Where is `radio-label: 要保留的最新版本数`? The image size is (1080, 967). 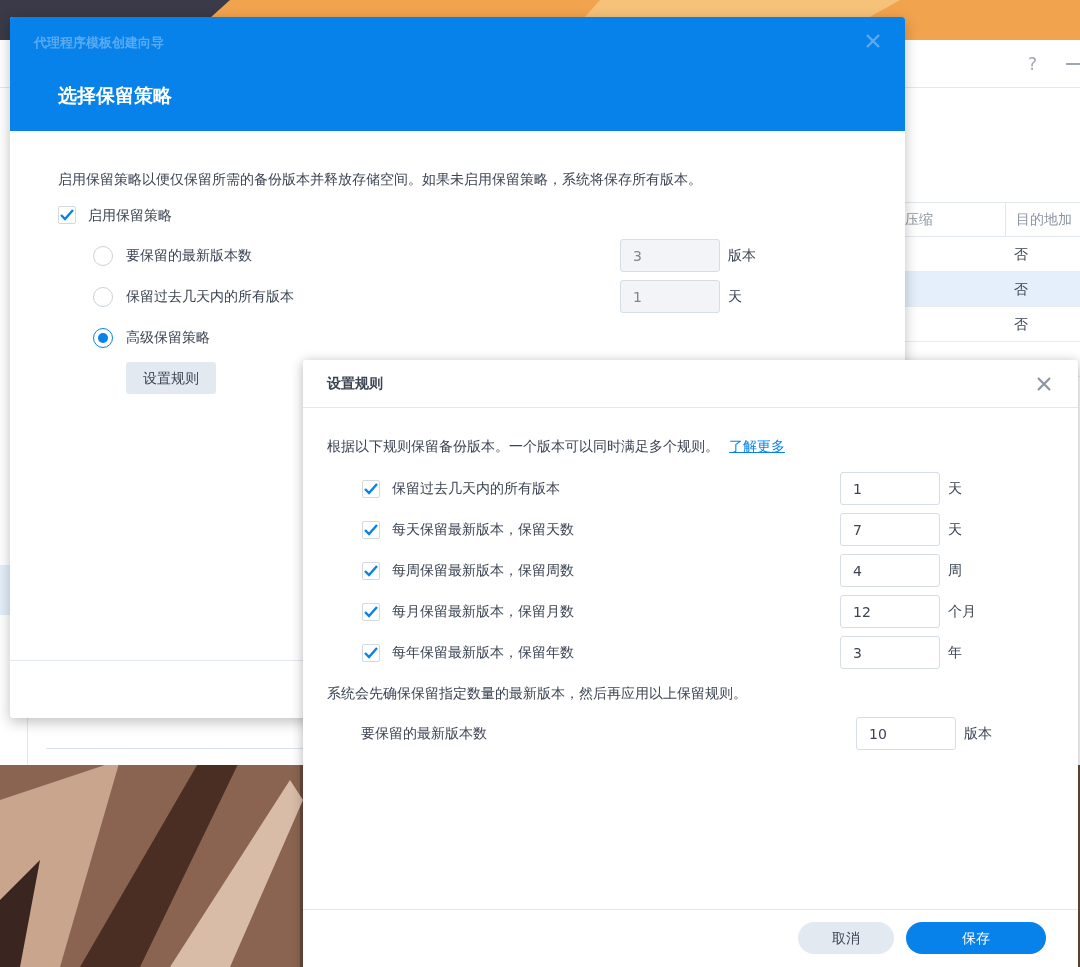
radio-label: 要保留的最新版本数 is located at coordinates (189, 255).